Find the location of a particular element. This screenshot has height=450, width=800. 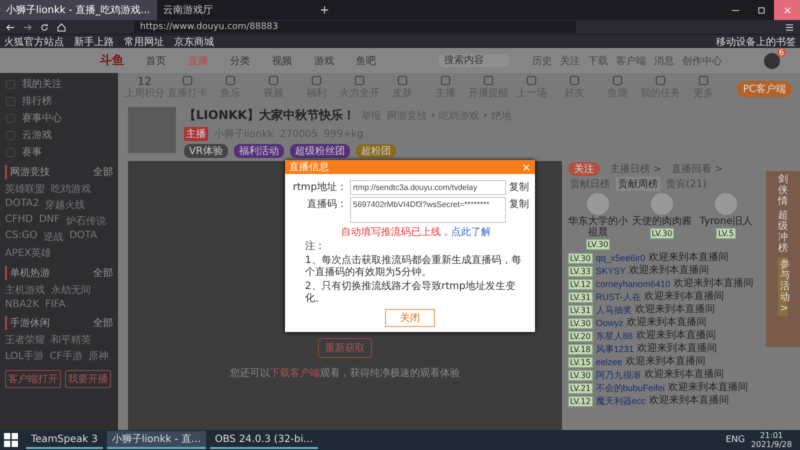

game-link: CFHD is located at coordinates (19, 221).